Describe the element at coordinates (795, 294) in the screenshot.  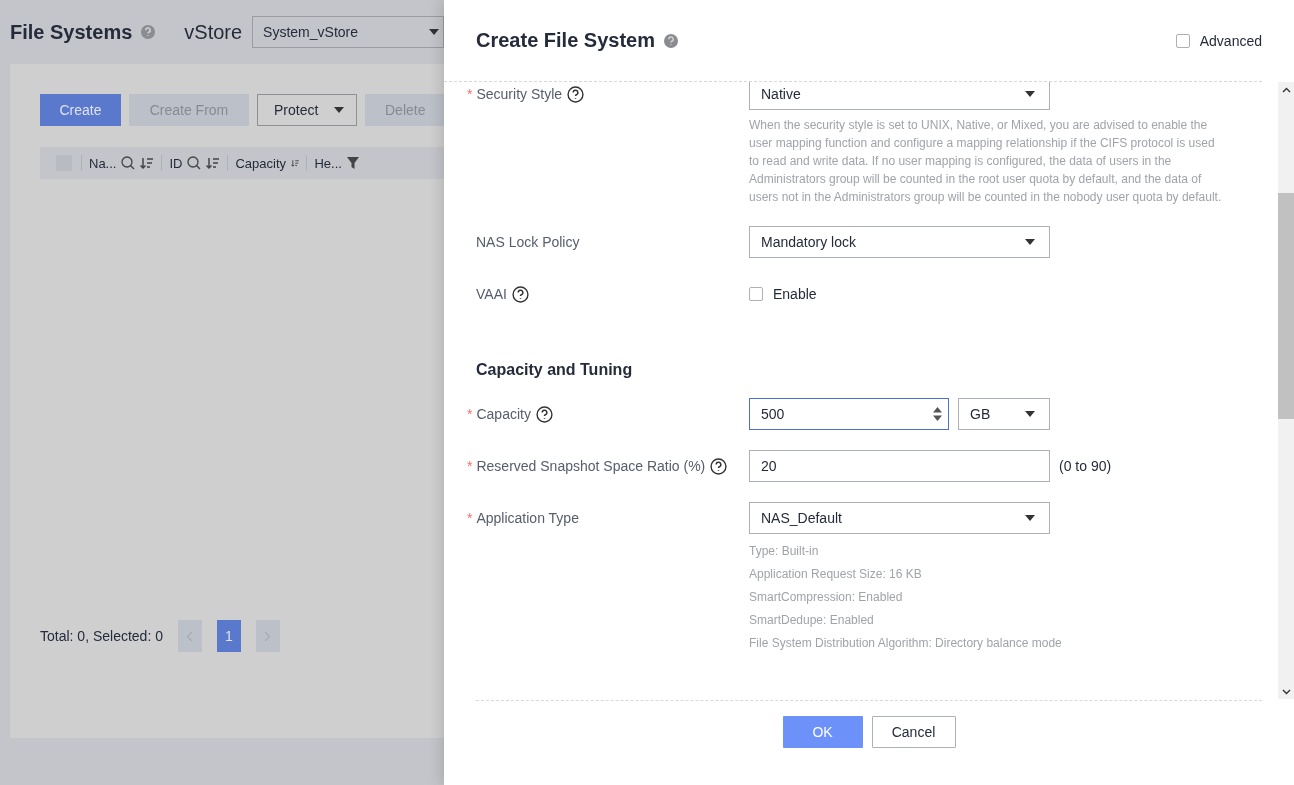
I see `checkbox-label: Enable` at that location.